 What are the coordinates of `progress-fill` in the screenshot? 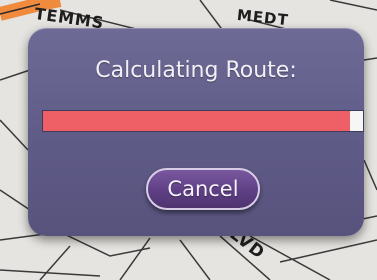 It's located at (197, 121).